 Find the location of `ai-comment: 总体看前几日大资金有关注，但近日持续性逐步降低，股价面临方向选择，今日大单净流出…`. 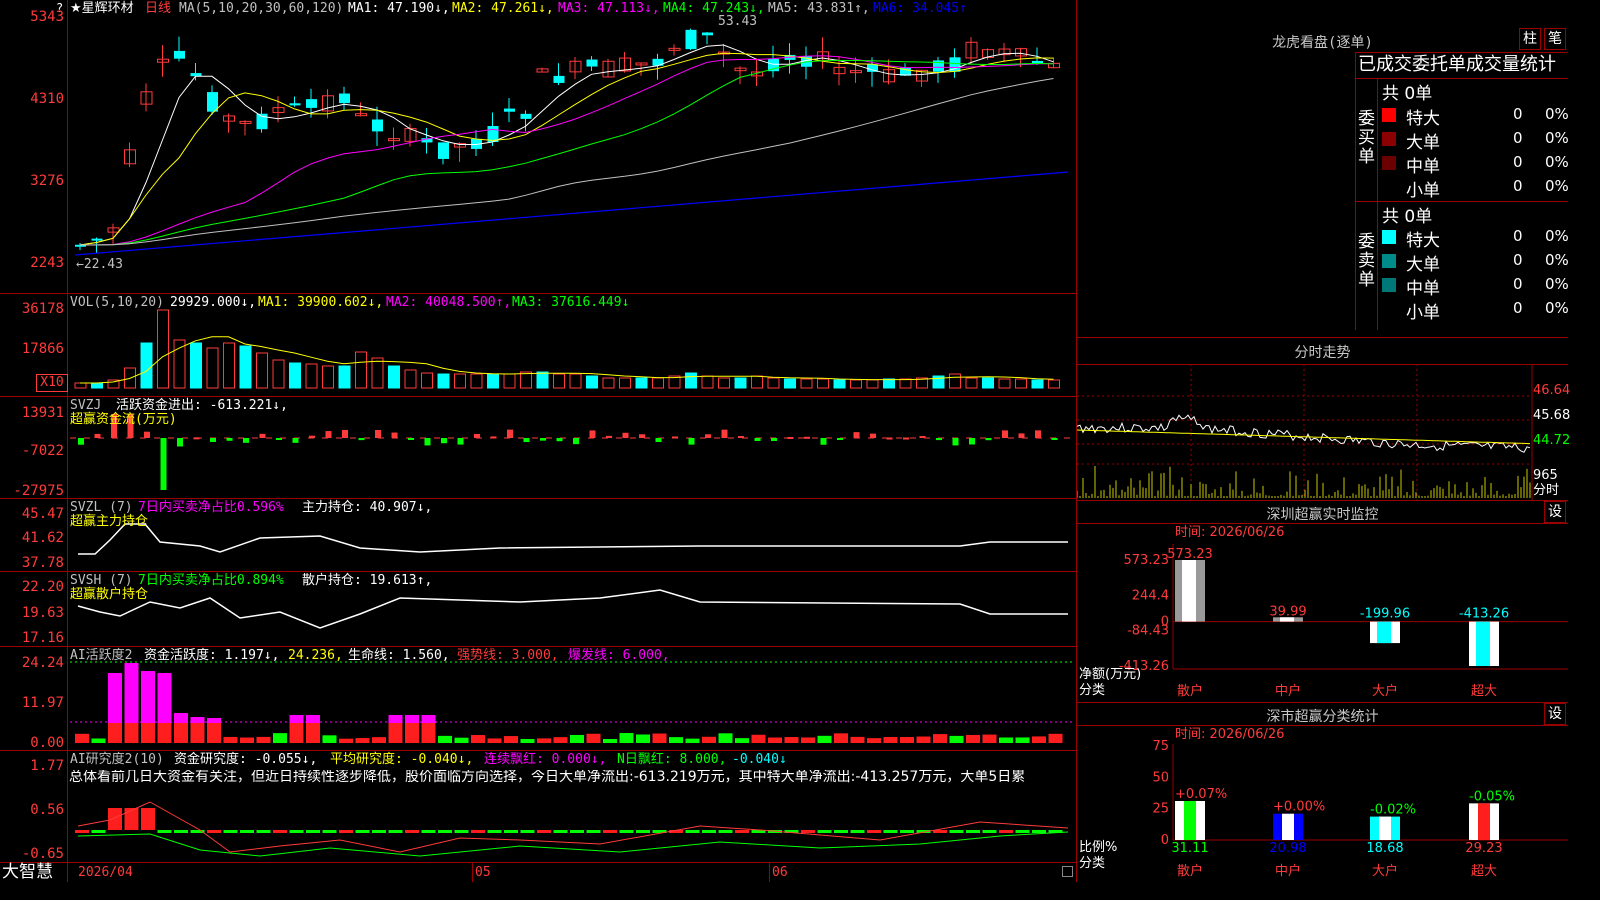

ai-comment: 总体看前几日大资金有关注，但近日持续性逐步降低，股价面临方向选择，今日大单净流出… is located at coordinates (547, 777).